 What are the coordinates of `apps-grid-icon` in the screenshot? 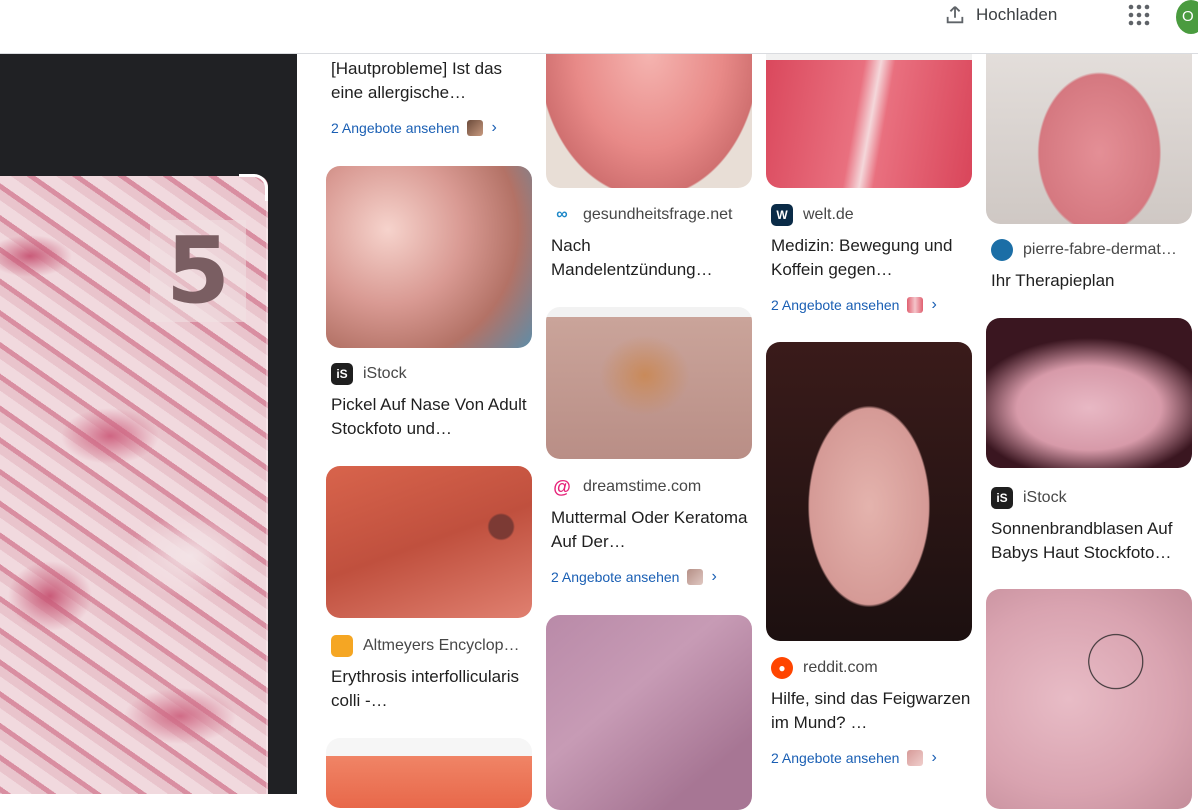 It's located at (1139, 15).